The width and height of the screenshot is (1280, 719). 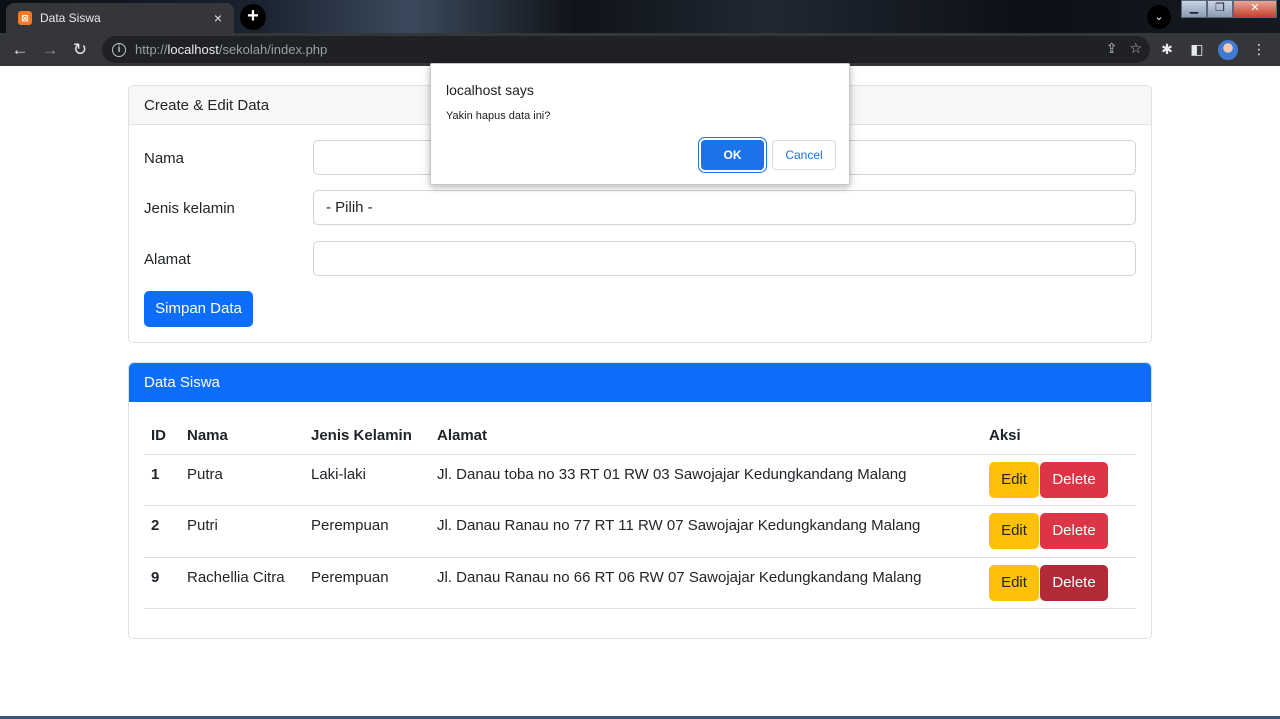 What do you see at coordinates (189, 208) in the screenshot?
I see `jenis-kelamin-label: Jenis kelamin` at bounding box center [189, 208].